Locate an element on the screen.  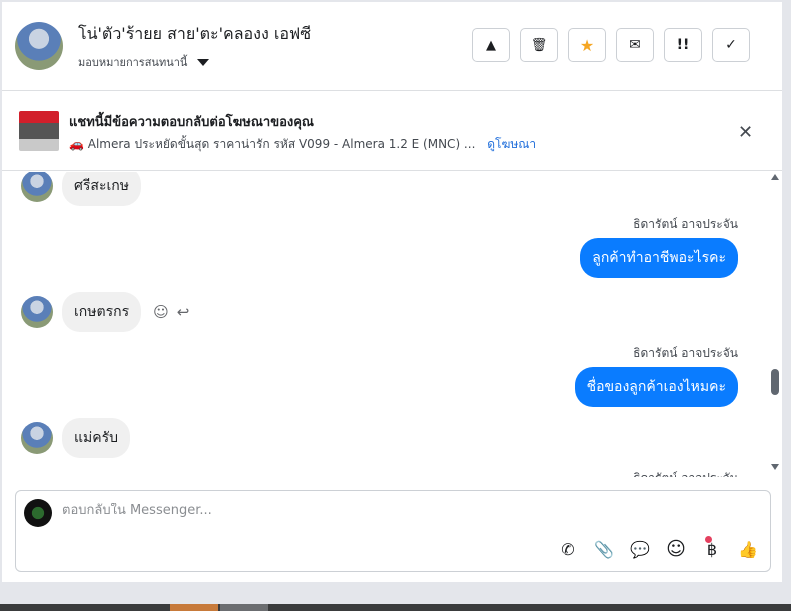
incoming-message-bubble: เกษตรกร is located at coordinates (102, 312).